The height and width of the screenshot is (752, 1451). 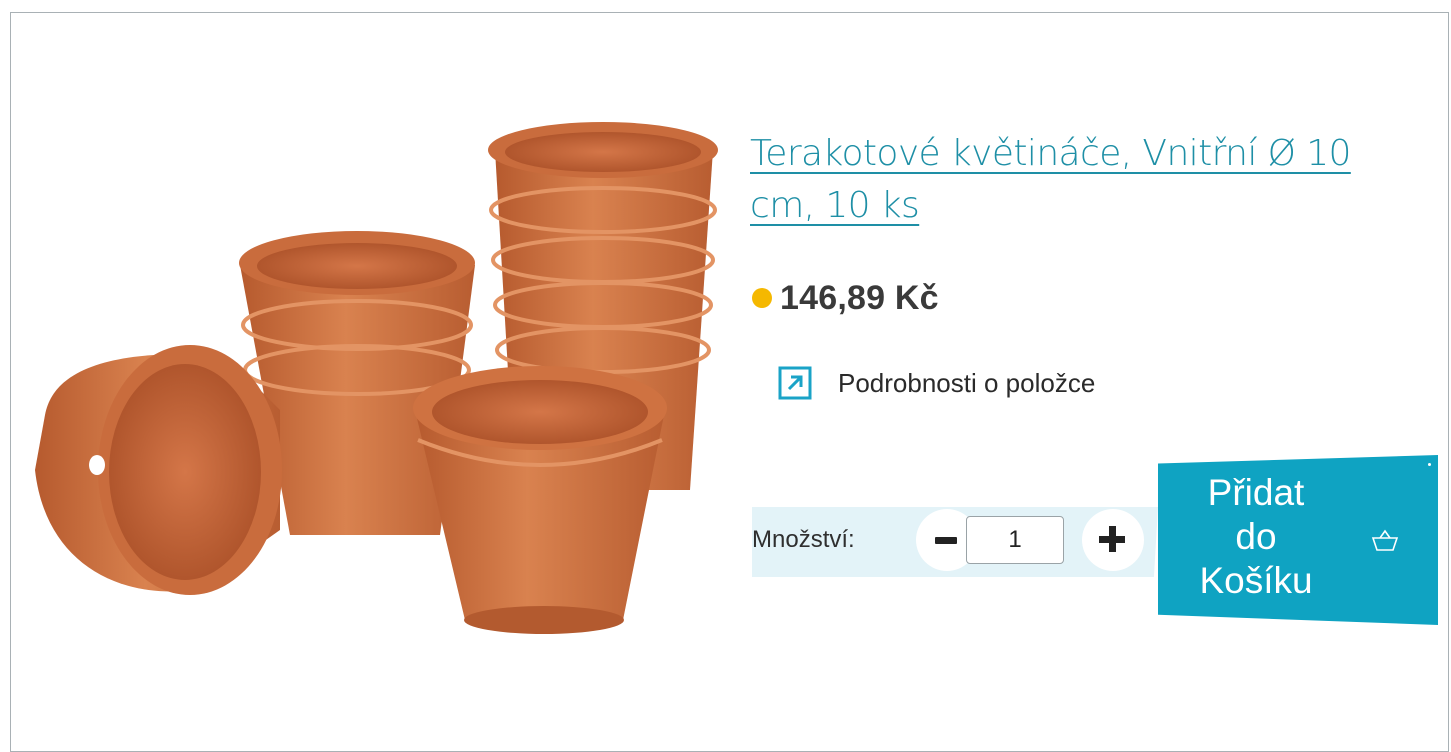 What do you see at coordinates (795, 383) in the screenshot?
I see `external-link-icon` at bounding box center [795, 383].